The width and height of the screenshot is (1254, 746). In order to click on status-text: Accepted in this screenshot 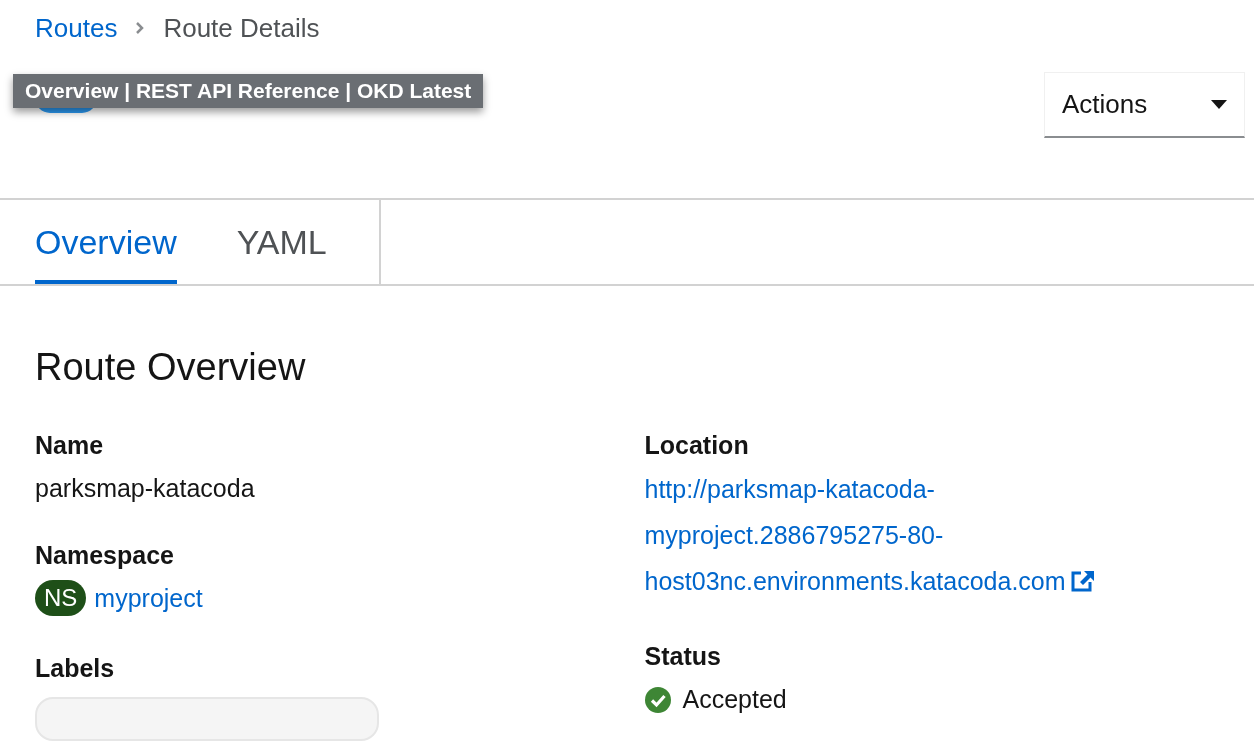, I will do `click(734, 699)`.